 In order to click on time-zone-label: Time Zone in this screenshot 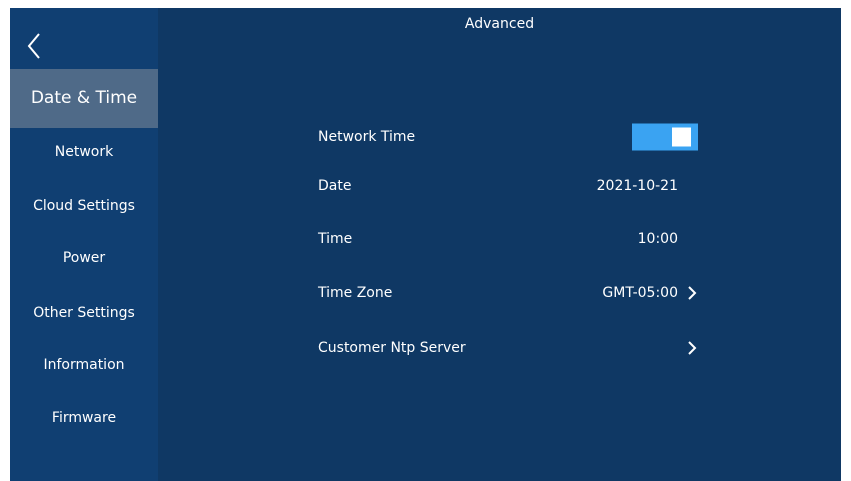, I will do `click(355, 293)`.